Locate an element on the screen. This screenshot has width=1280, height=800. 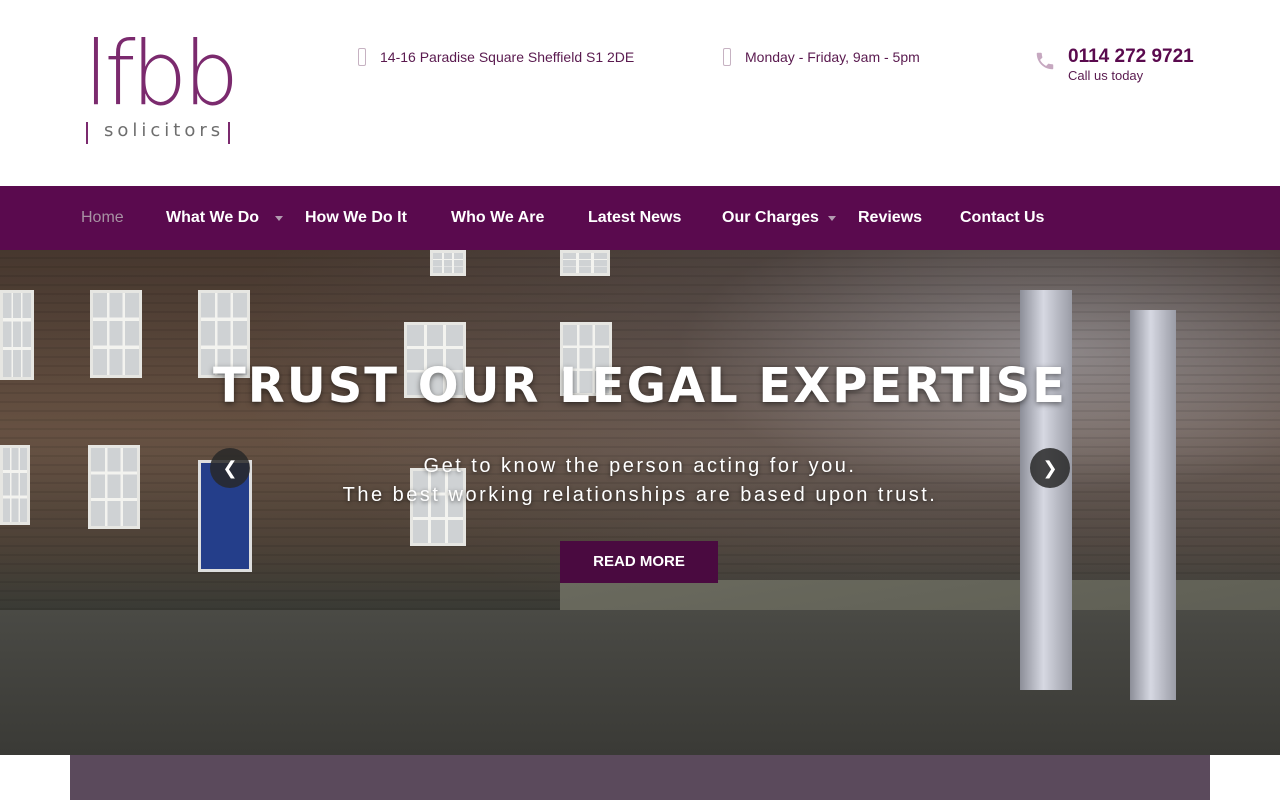
nav-item-how-we-do-it: How We Do It is located at coordinates (356, 218).